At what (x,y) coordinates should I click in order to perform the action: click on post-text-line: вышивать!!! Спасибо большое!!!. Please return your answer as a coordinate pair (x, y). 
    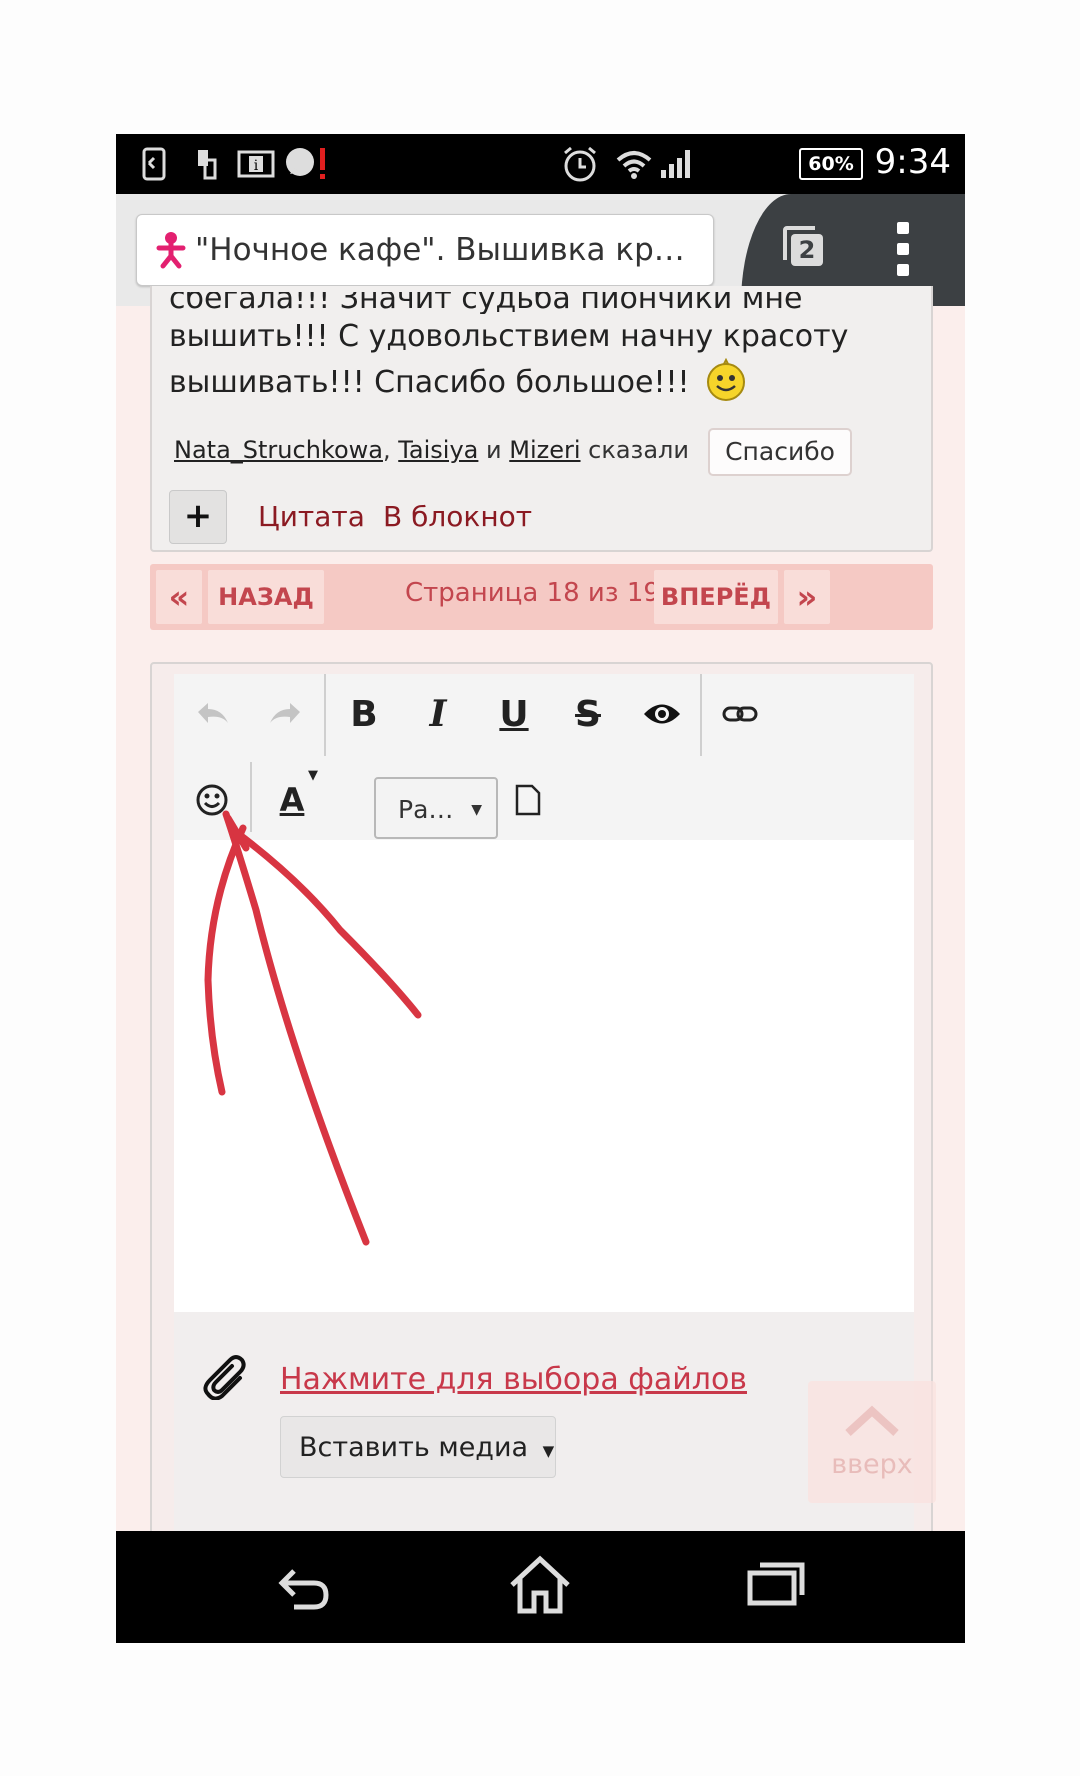
    Looking at the image, I should click on (429, 382).